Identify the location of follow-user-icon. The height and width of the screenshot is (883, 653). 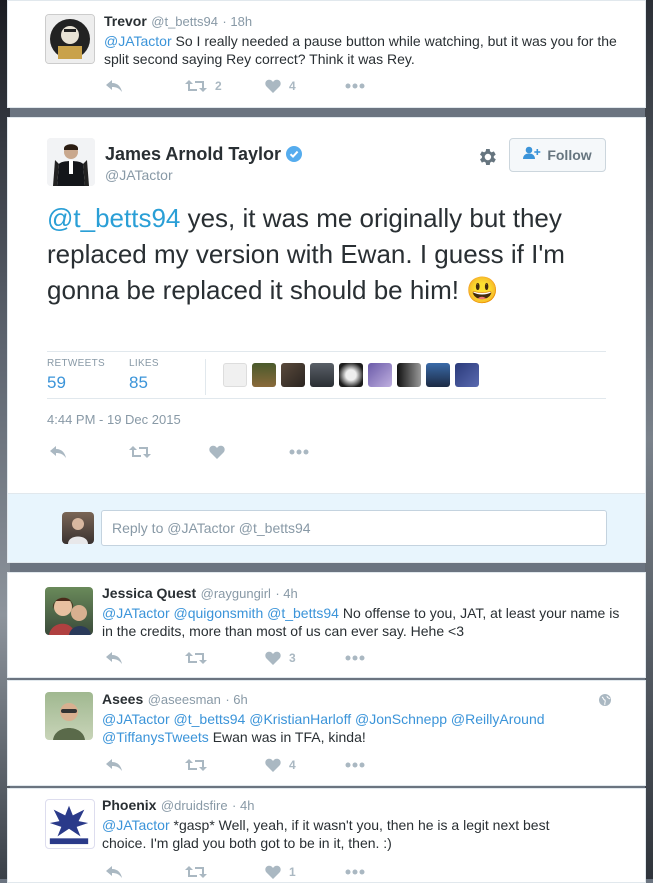
(532, 155).